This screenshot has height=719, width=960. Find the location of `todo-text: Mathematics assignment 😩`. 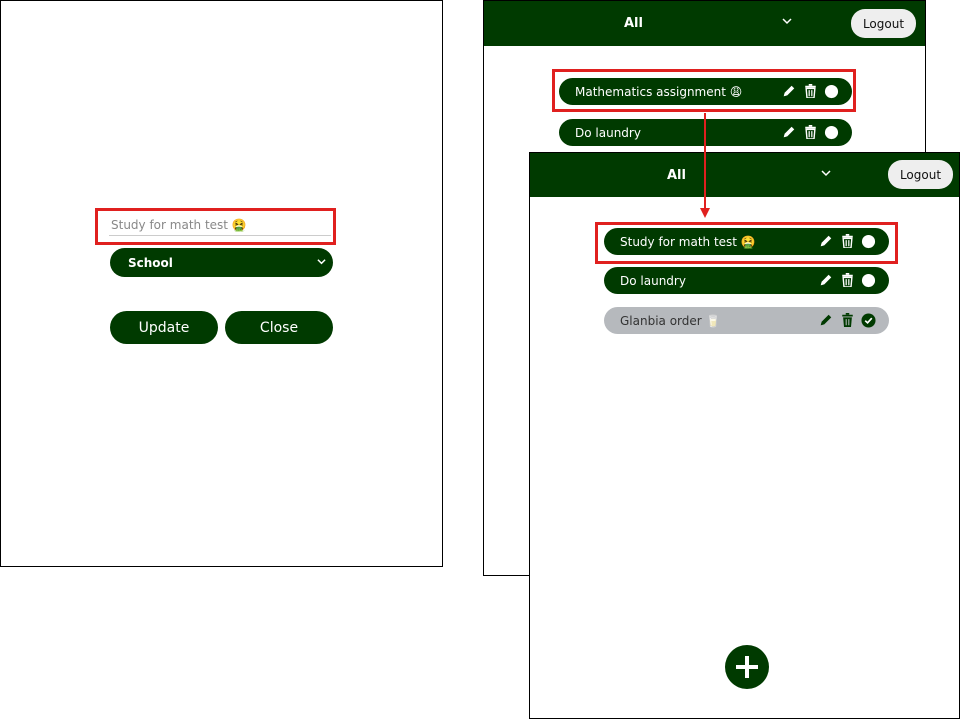

todo-text: Mathematics assignment 😩 is located at coordinates (659, 91).